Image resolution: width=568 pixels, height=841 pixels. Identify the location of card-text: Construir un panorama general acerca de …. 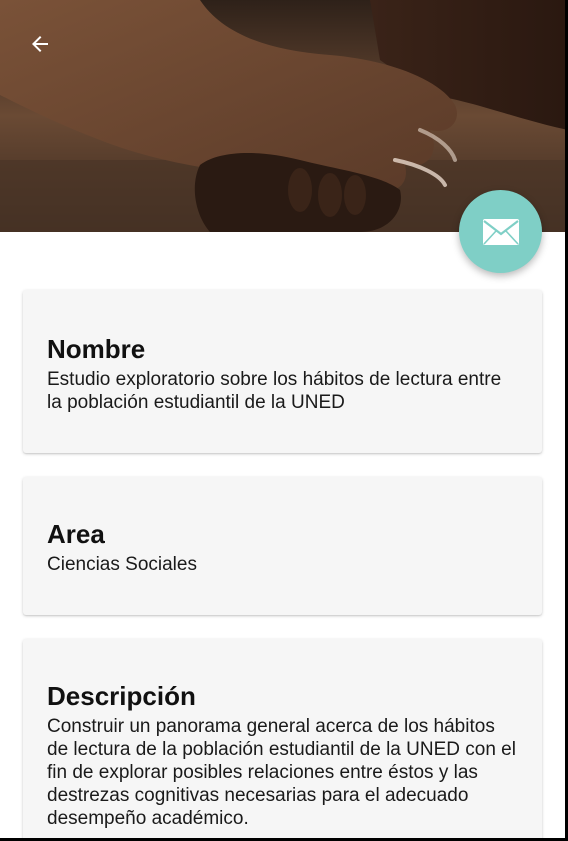
(281, 772).